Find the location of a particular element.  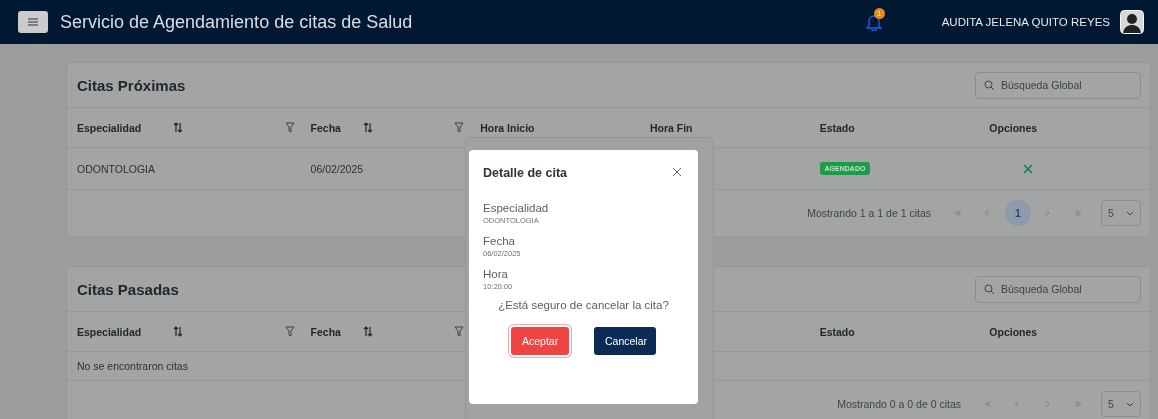

field-label: Hora is located at coordinates (496, 274).